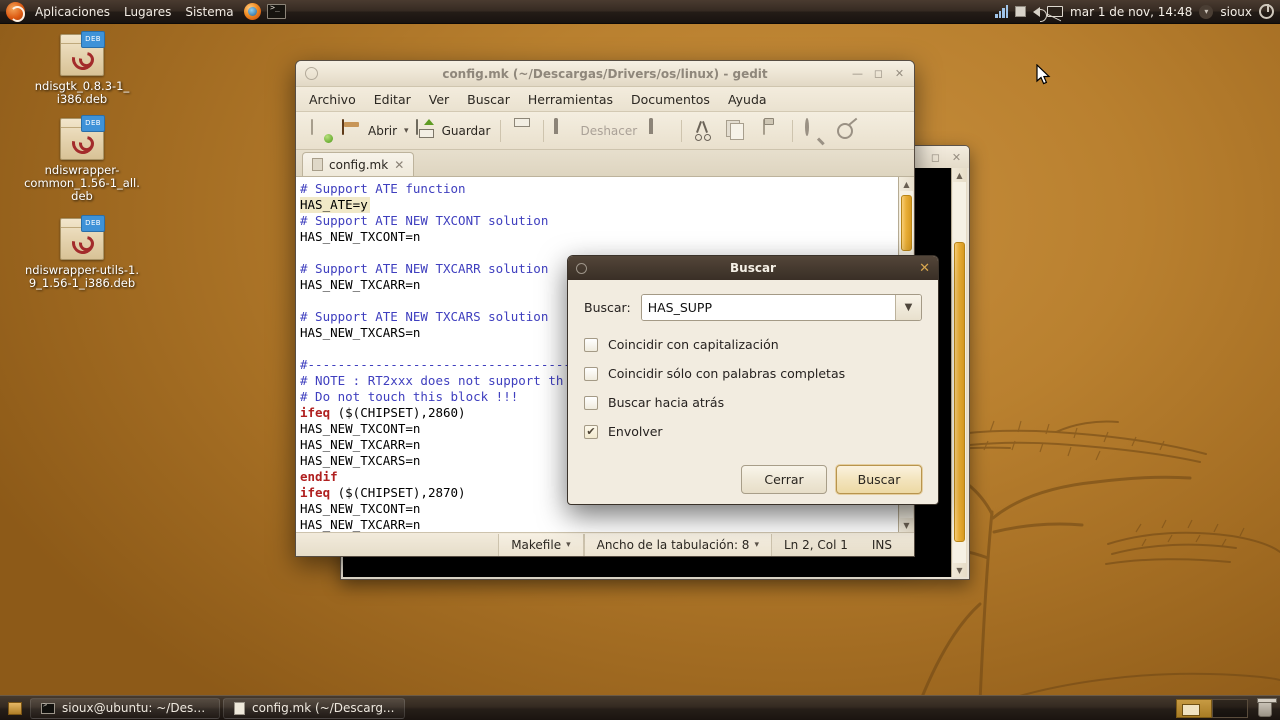 The width and height of the screenshot is (1280, 720). What do you see at coordinates (319, 131) in the screenshot?
I see `new-document-button` at bounding box center [319, 131].